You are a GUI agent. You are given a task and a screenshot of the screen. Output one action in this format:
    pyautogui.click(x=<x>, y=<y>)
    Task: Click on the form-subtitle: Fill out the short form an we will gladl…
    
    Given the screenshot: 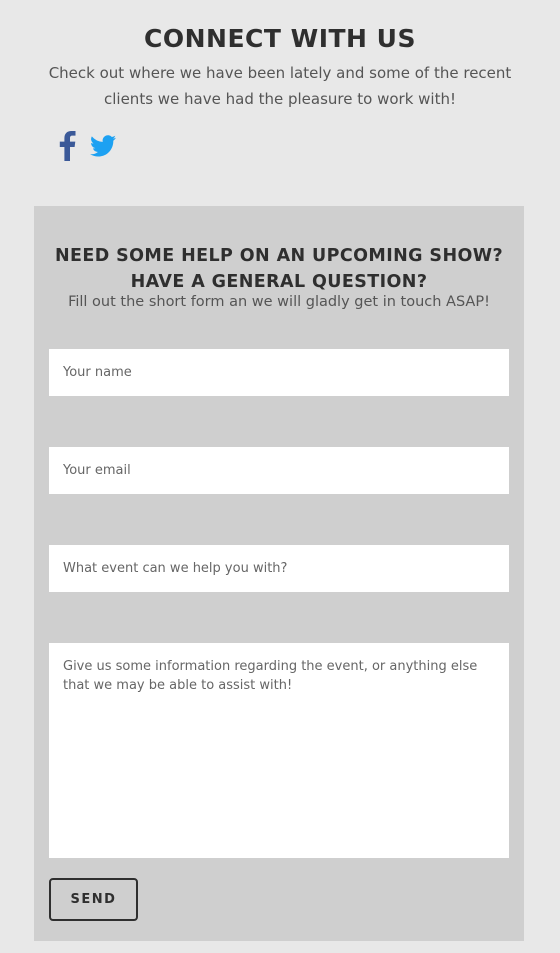 What is the action you would take?
    pyautogui.click(x=279, y=302)
    